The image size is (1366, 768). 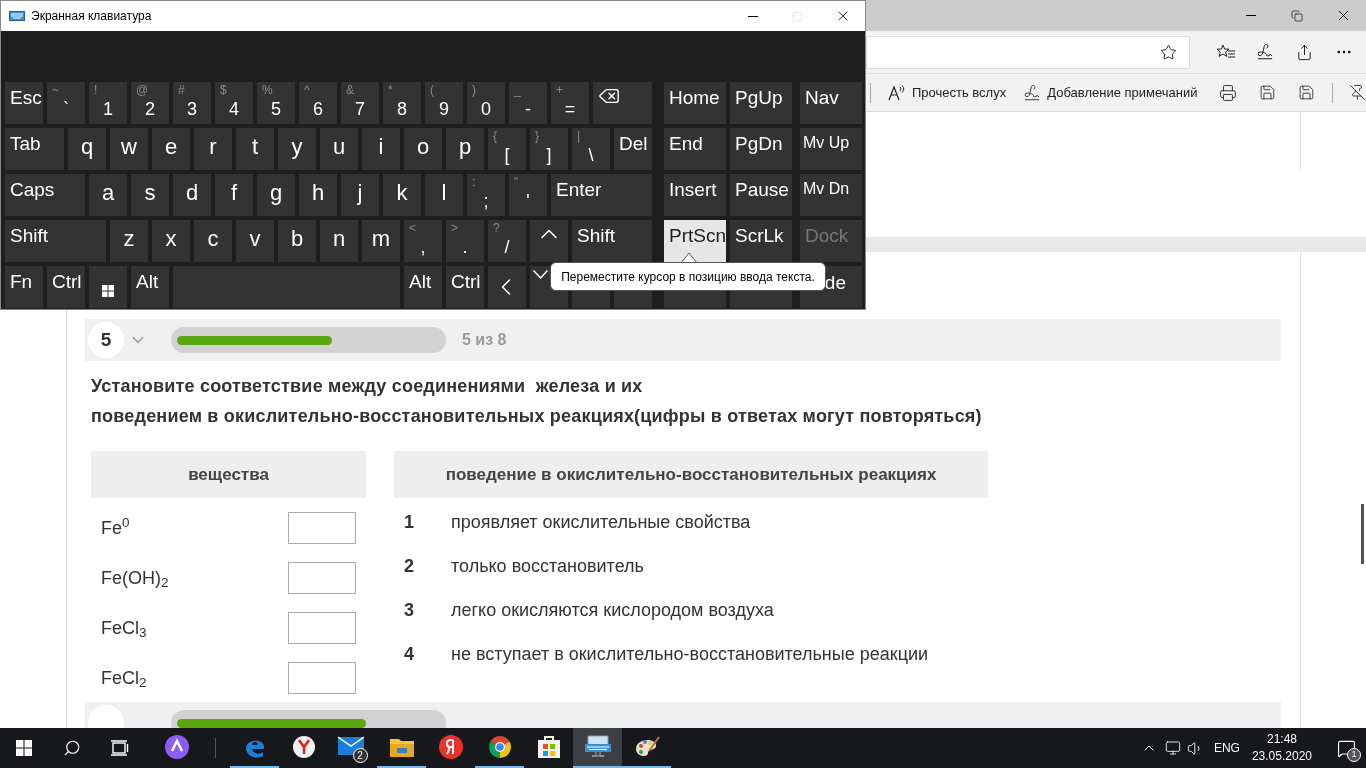 I want to click on item-text: проявляет окислительные свойства, so click(x=601, y=522).